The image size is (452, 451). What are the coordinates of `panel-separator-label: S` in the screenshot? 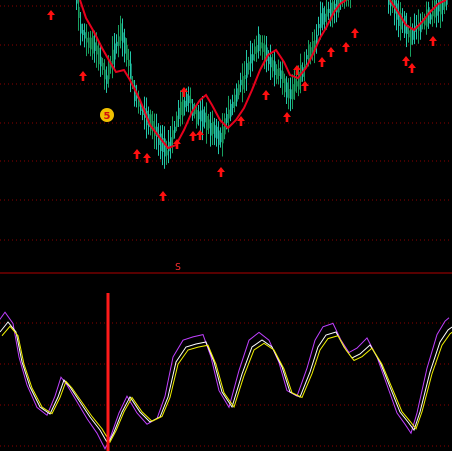 It's located at (178, 267).